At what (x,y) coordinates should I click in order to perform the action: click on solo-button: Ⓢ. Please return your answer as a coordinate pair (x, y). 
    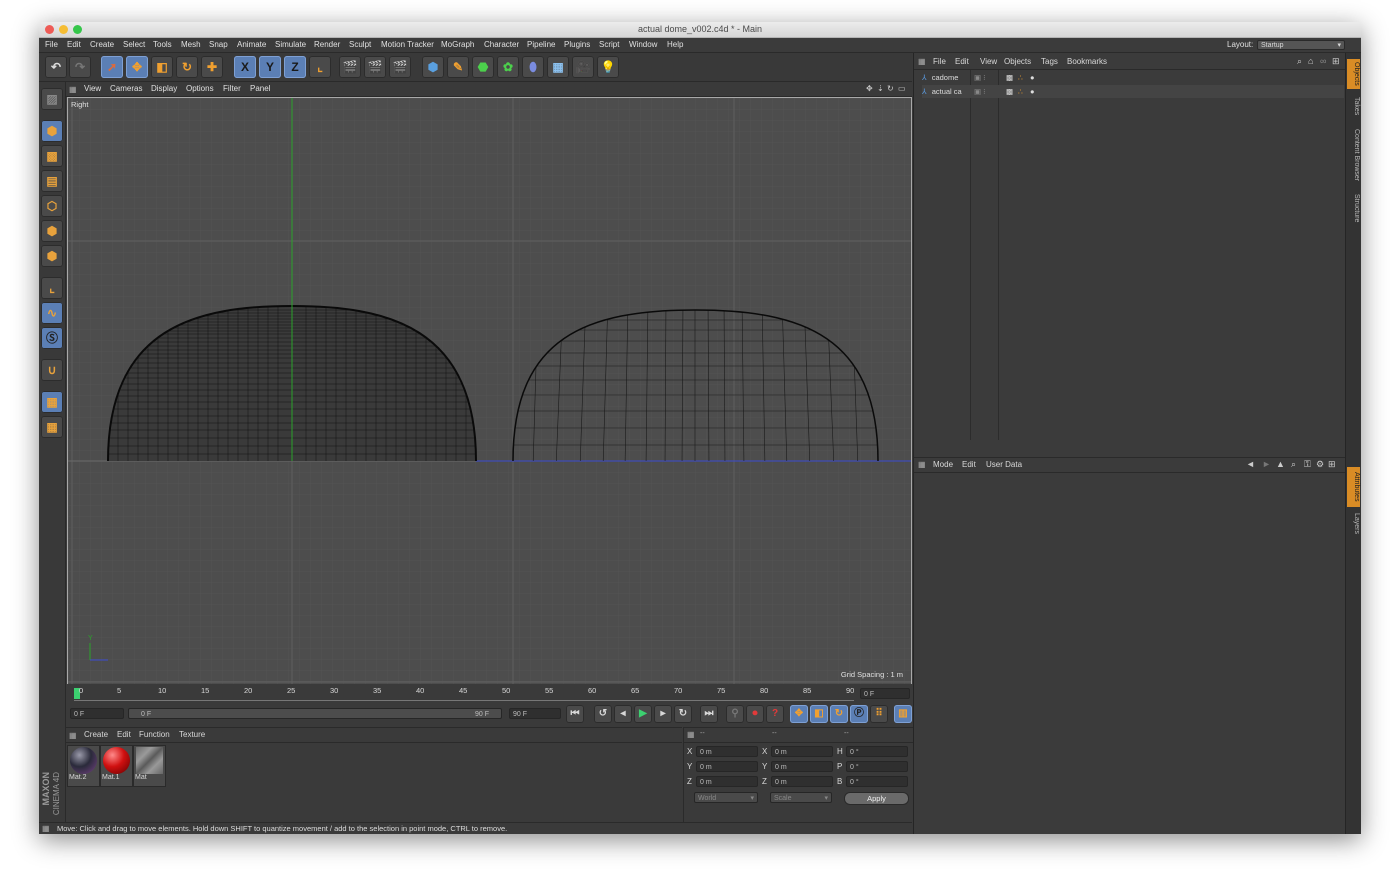
    Looking at the image, I should click on (52, 338).